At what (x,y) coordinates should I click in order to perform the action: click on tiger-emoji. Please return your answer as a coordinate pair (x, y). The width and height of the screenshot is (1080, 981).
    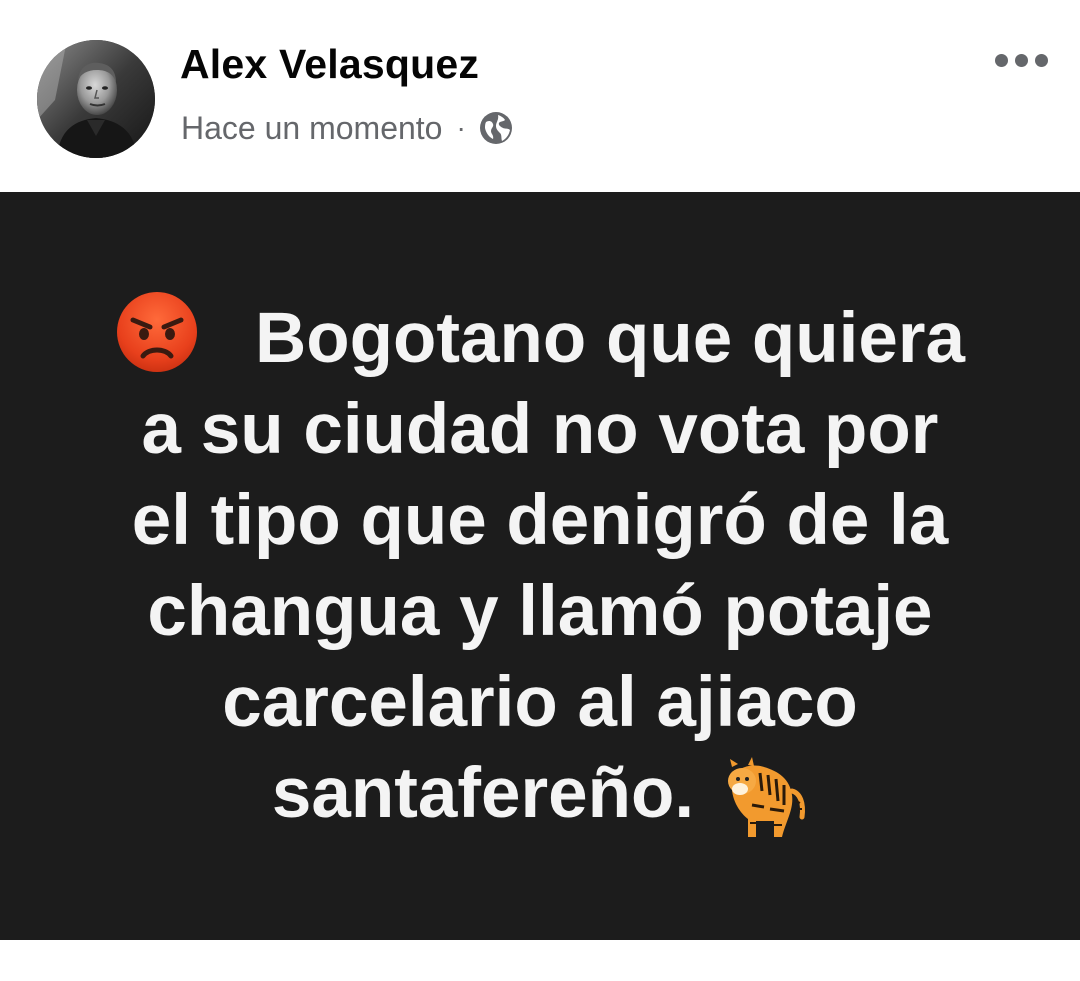
    Looking at the image, I should click on (767, 797).